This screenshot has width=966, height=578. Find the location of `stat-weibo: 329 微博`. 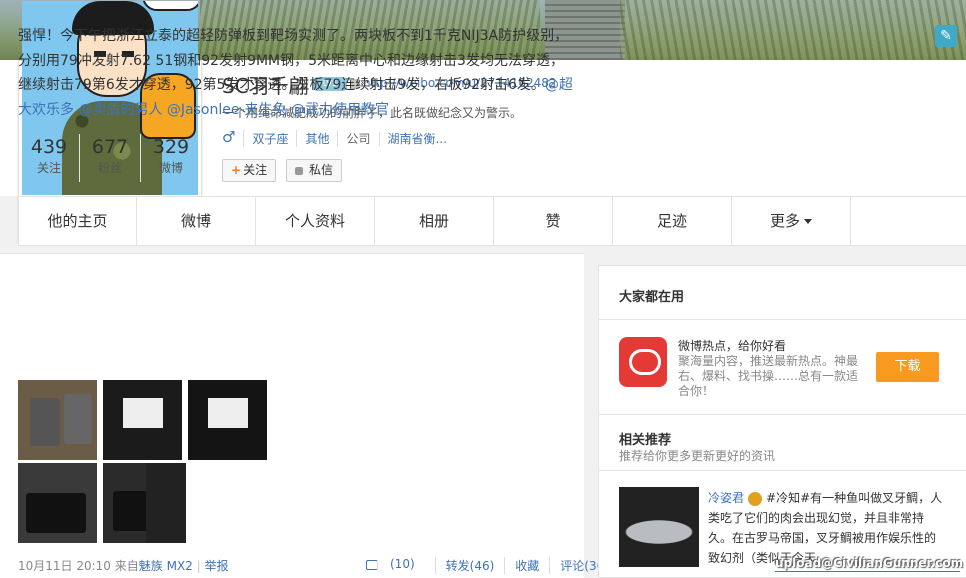

stat-weibo: 329 微博 is located at coordinates (171, 158).